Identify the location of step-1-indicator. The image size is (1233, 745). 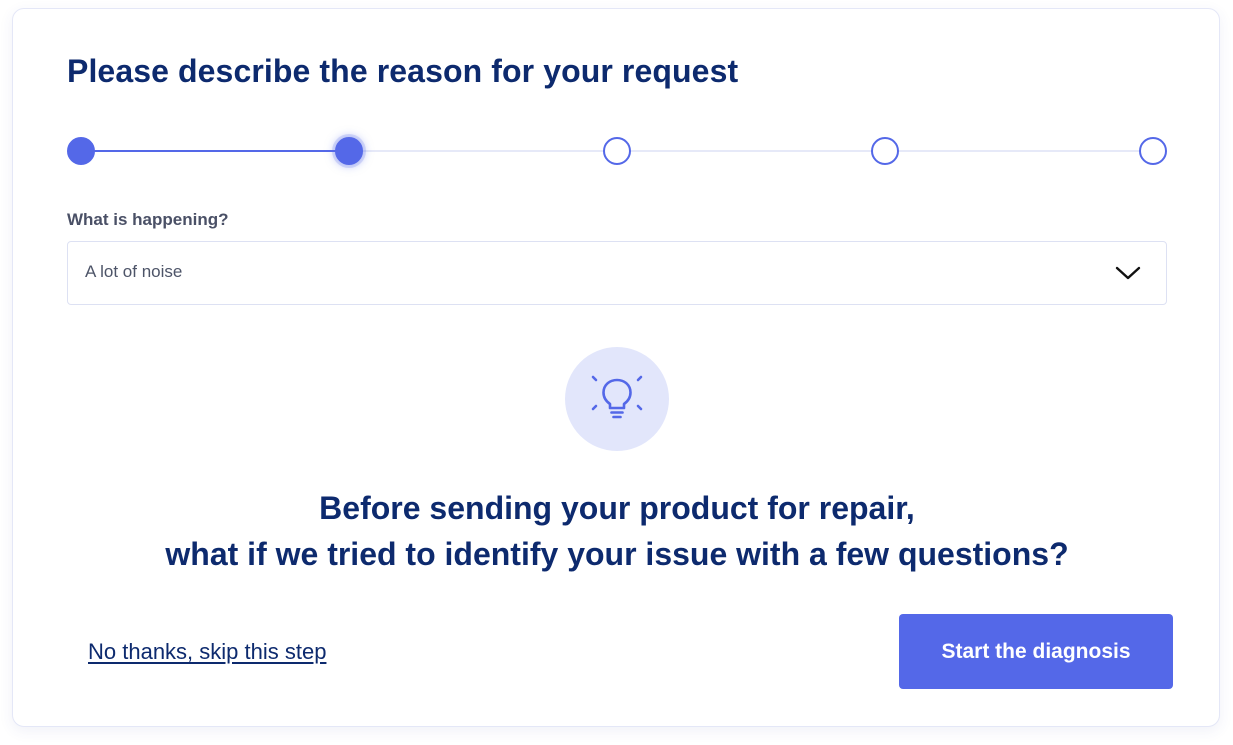
(81, 151).